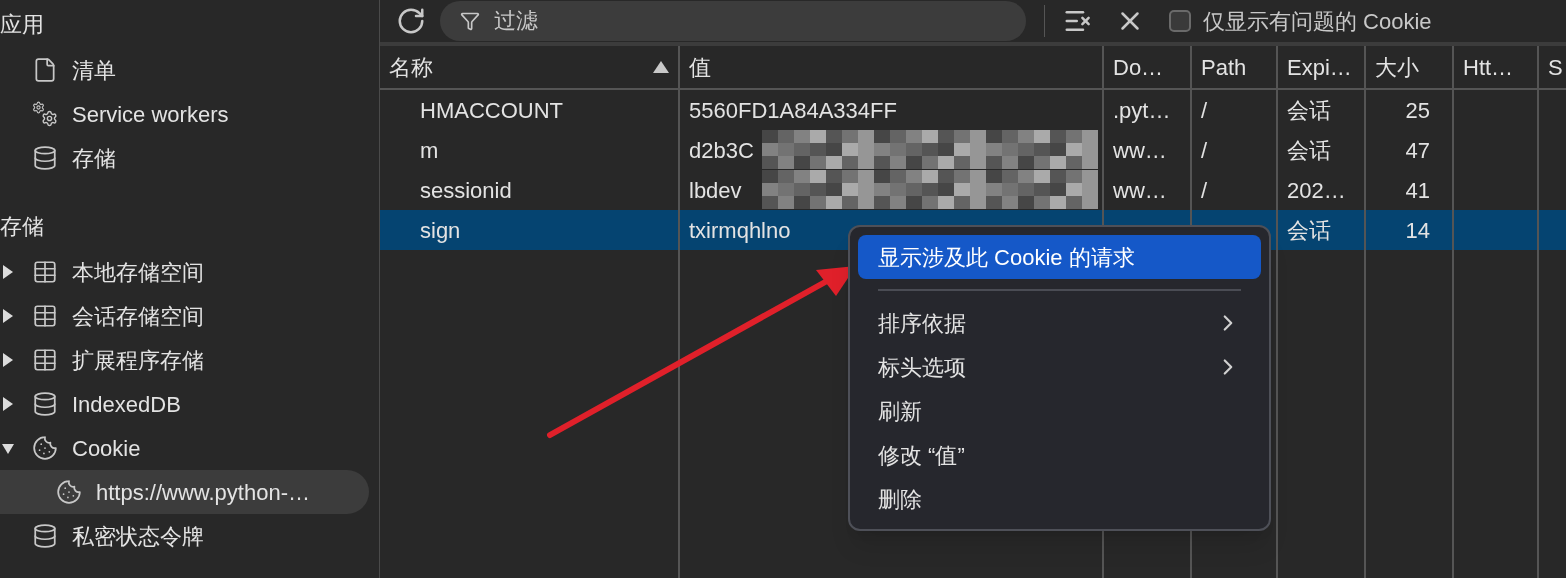 Image resolution: width=1566 pixels, height=578 pixels. I want to click on table-cell-text: sign, so click(440, 230).